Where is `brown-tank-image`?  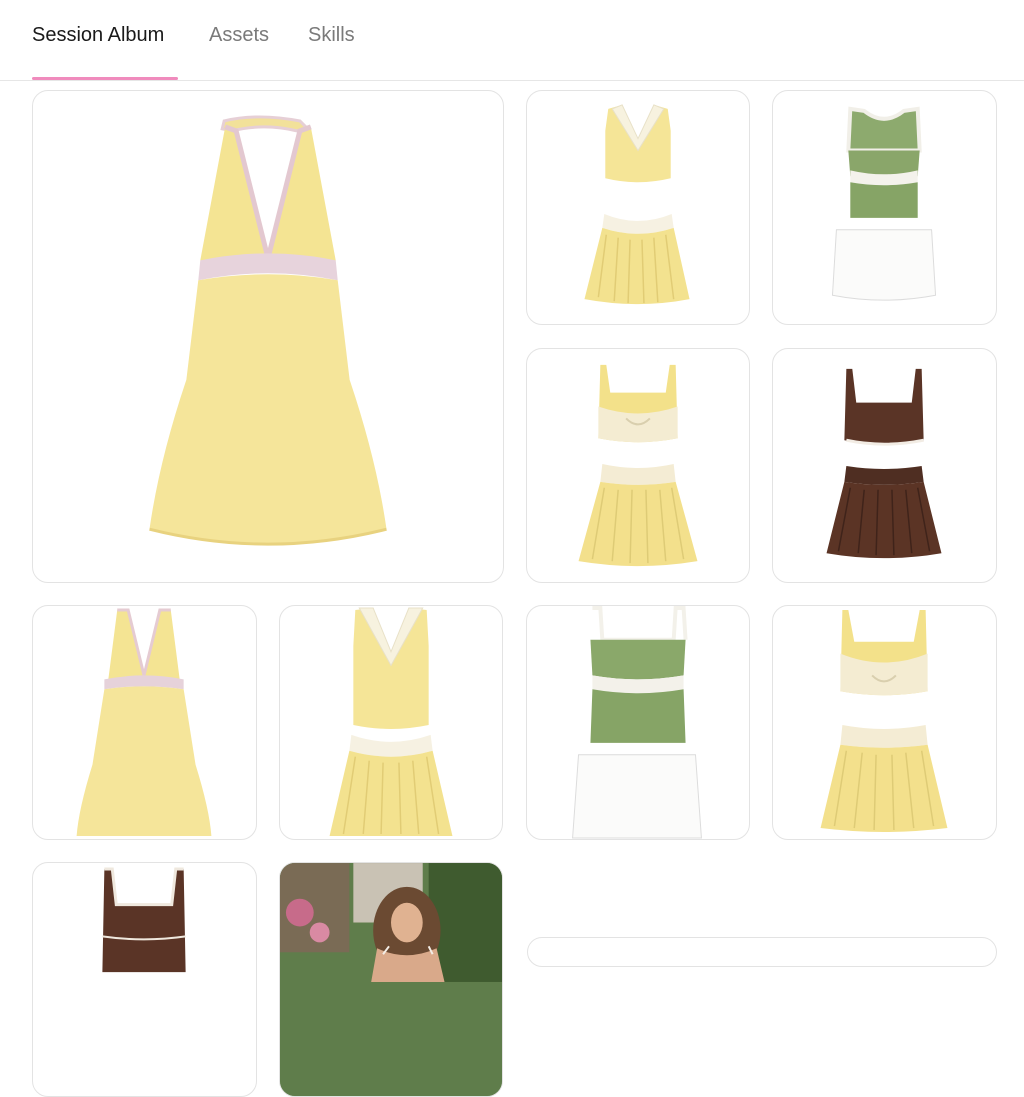
brown-tank-image is located at coordinates (144, 920).